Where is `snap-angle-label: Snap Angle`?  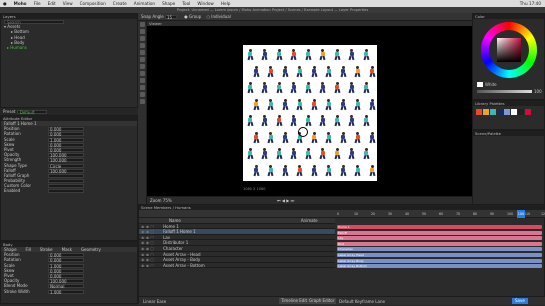 snap-angle-label: Snap Angle is located at coordinates (152, 16).